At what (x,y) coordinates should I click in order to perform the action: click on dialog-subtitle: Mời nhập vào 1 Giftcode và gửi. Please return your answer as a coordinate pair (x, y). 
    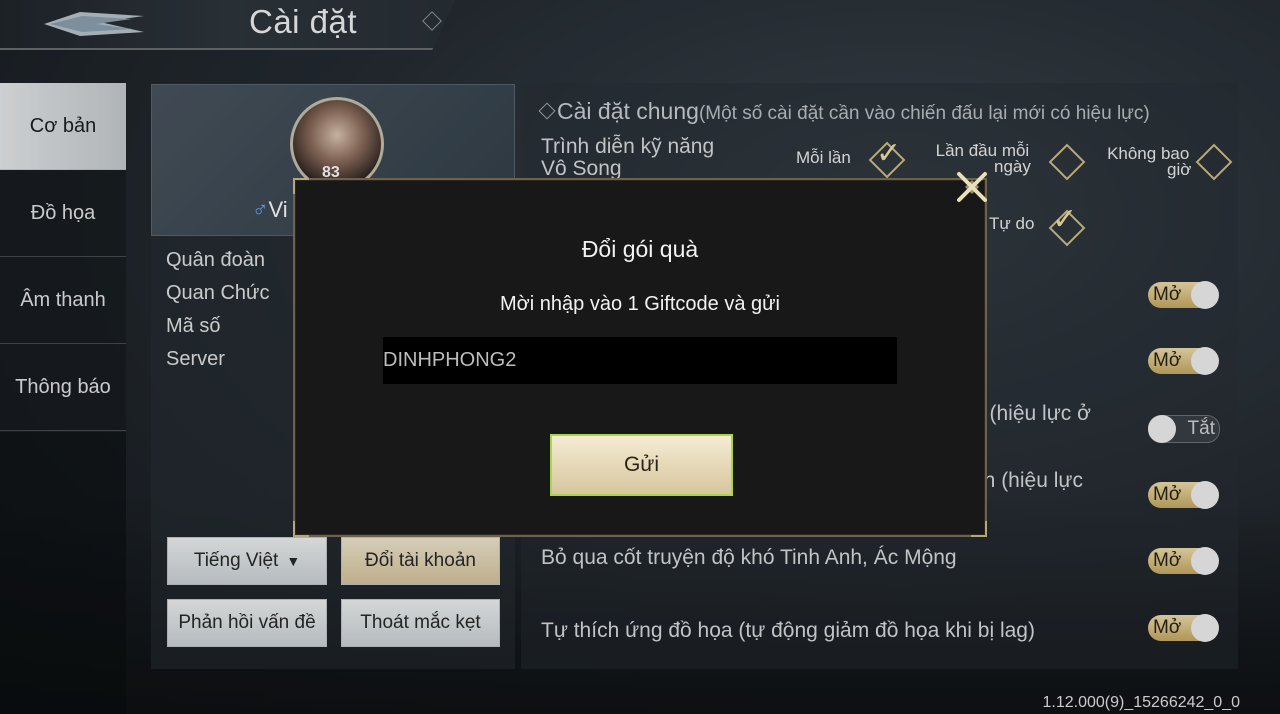
    Looking at the image, I should click on (640, 304).